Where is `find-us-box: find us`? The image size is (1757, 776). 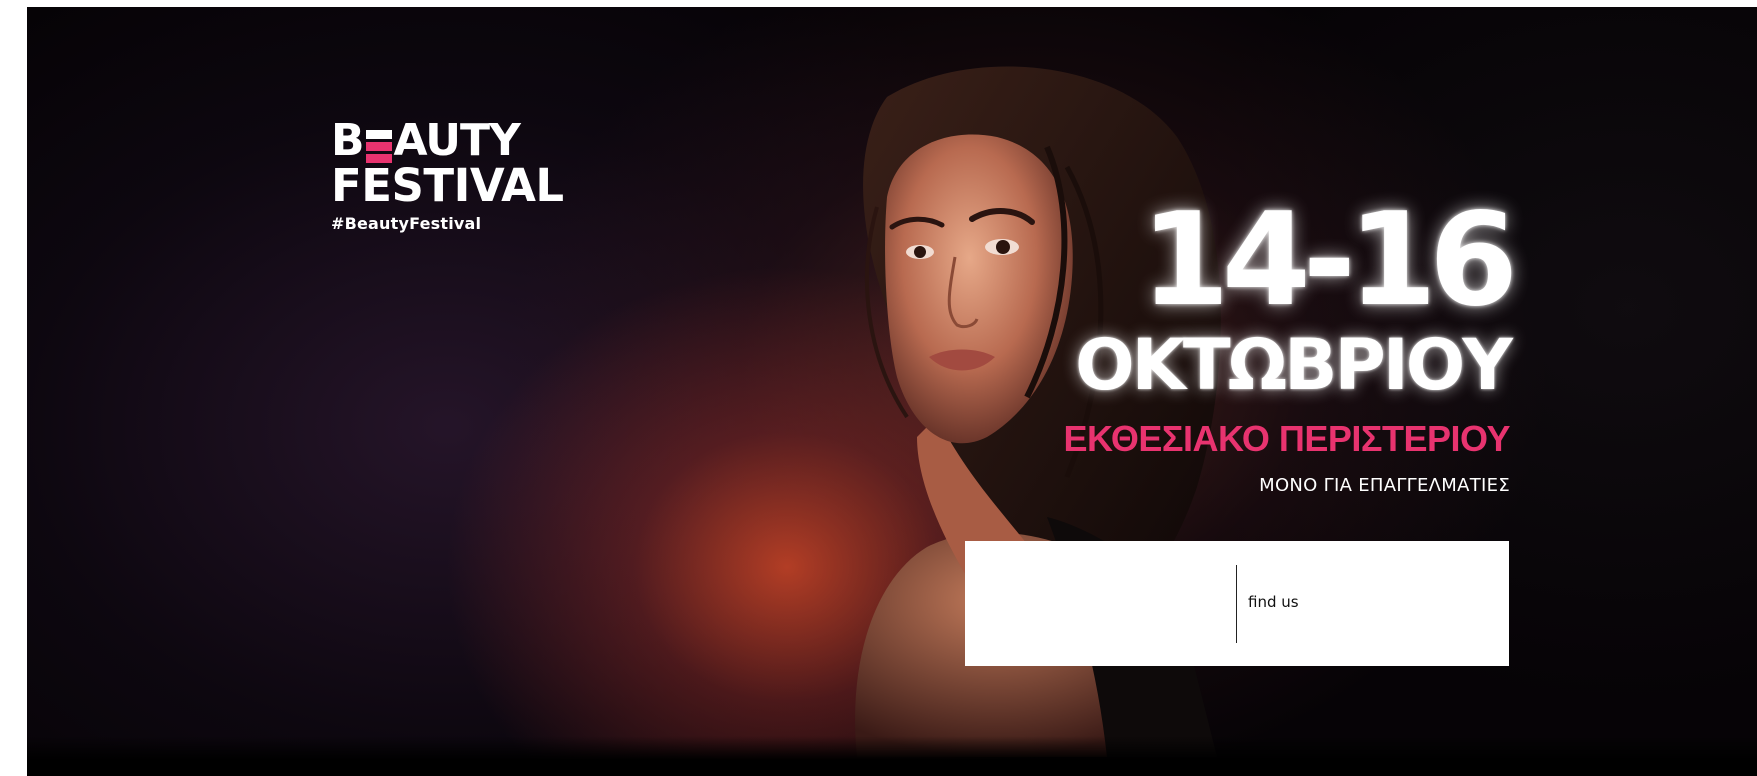 find-us-box: find us is located at coordinates (1237, 603).